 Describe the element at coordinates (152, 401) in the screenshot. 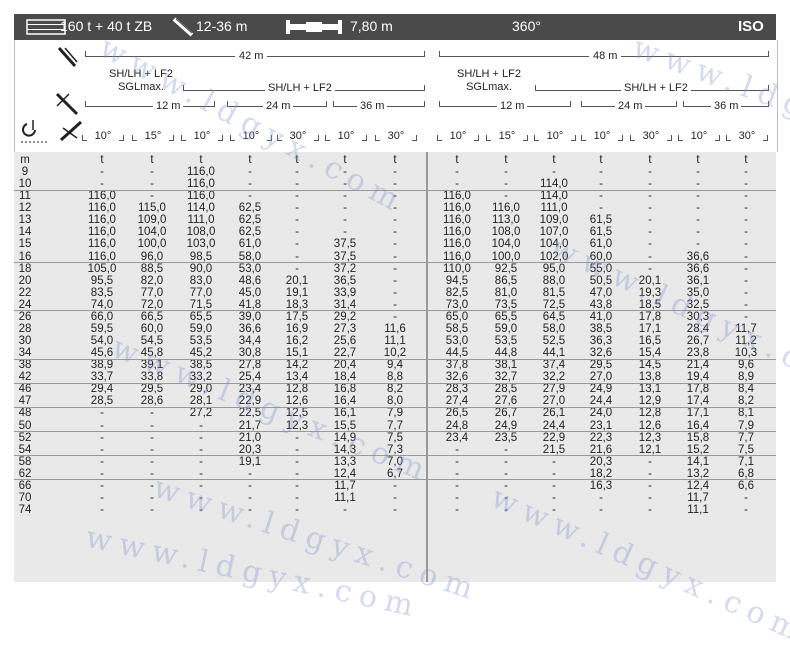

I see `capacity-cell: 28,6` at that location.